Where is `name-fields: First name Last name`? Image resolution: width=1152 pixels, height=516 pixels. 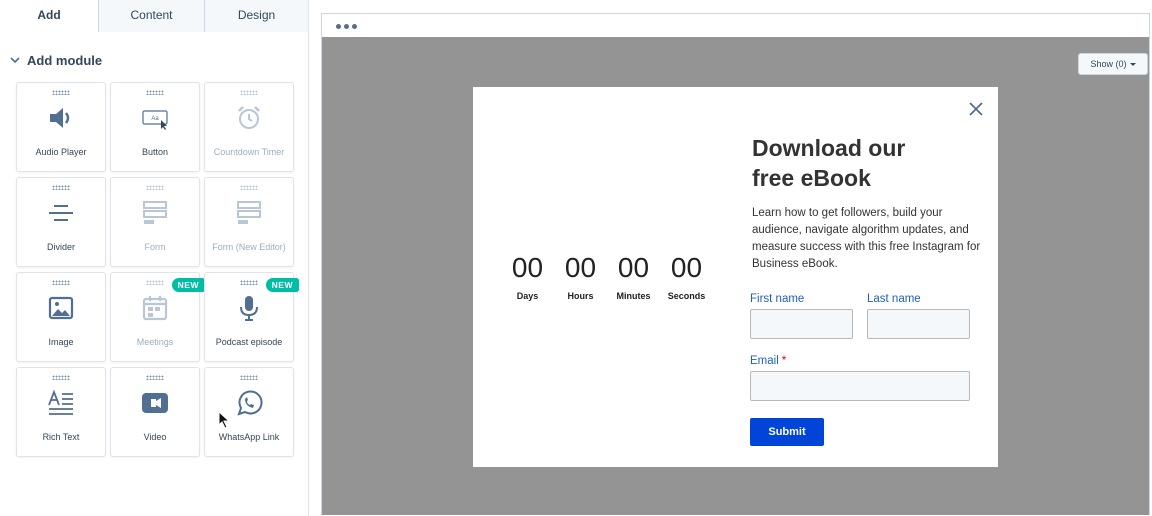
name-fields: First name Last name is located at coordinates (860, 316).